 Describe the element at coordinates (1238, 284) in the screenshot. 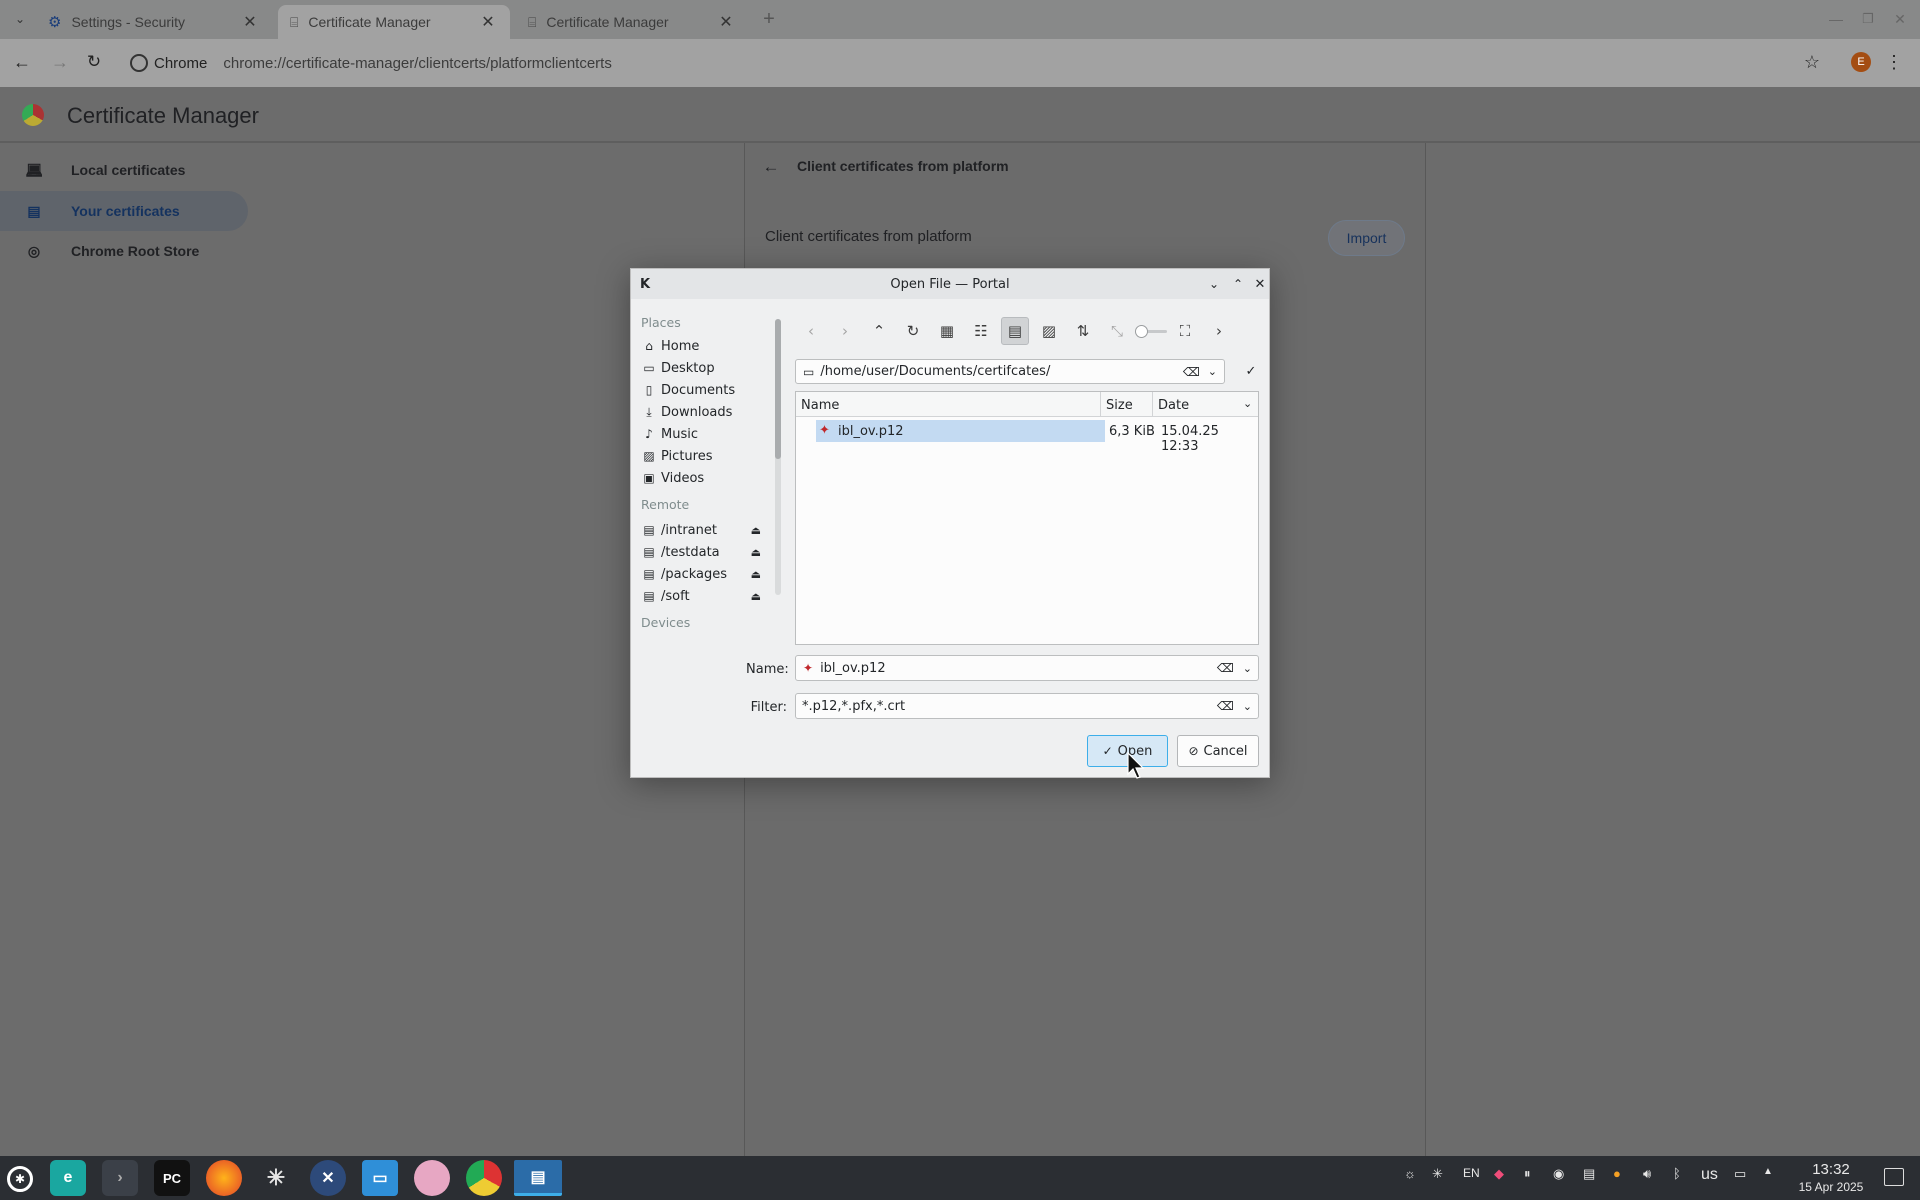

I see `dialog-maximize-icon: ⌃` at that location.